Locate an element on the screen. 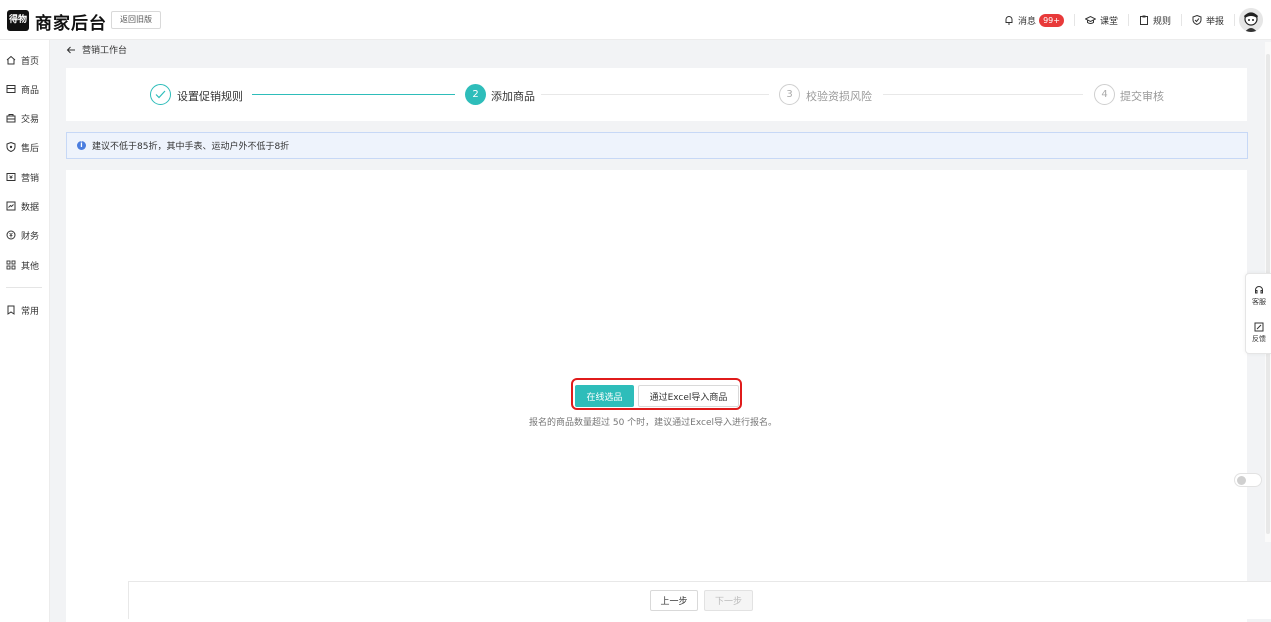 Image resolution: width=1271 pixels, height=622 pixels. messages-badge: 99+ is located at coordinates (1051, 20).